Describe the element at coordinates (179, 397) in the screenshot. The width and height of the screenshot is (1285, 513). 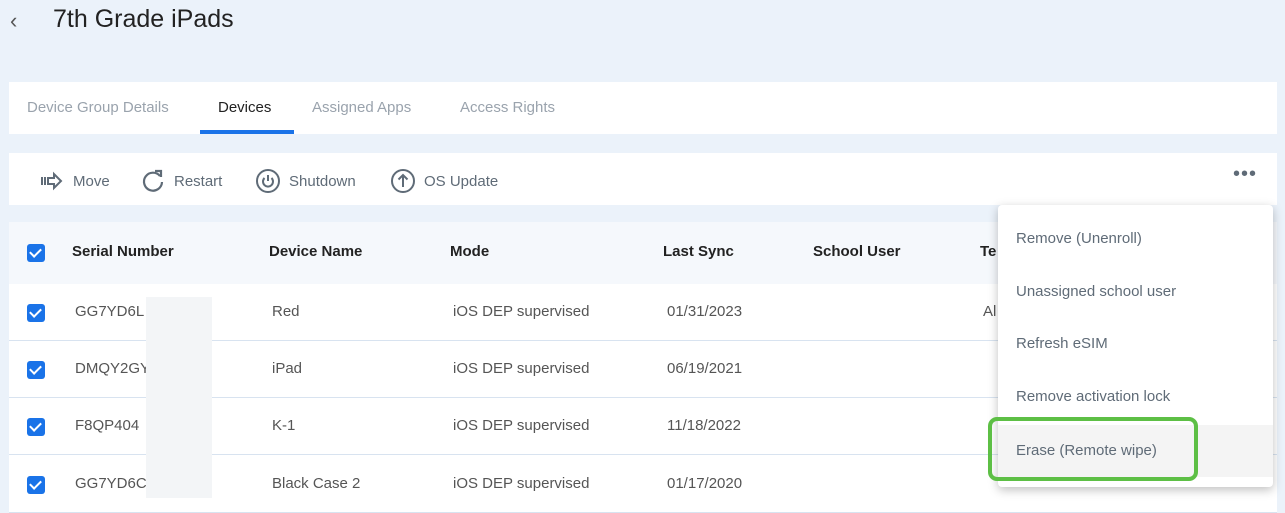
I see `redaction-block` at that location.